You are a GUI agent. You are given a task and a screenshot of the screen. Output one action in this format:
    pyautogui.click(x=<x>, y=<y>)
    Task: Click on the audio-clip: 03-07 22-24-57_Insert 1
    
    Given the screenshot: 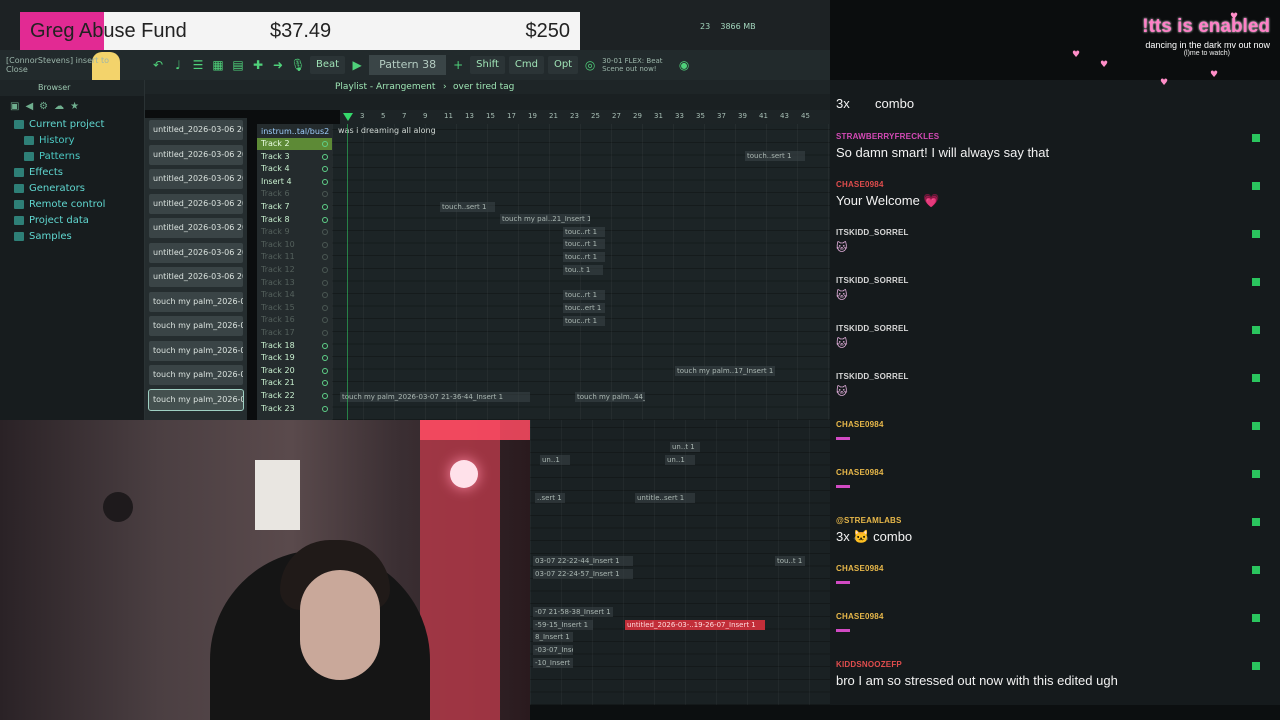 What is the action you would take?
    pyautogui.click(x=583, y=574)
    